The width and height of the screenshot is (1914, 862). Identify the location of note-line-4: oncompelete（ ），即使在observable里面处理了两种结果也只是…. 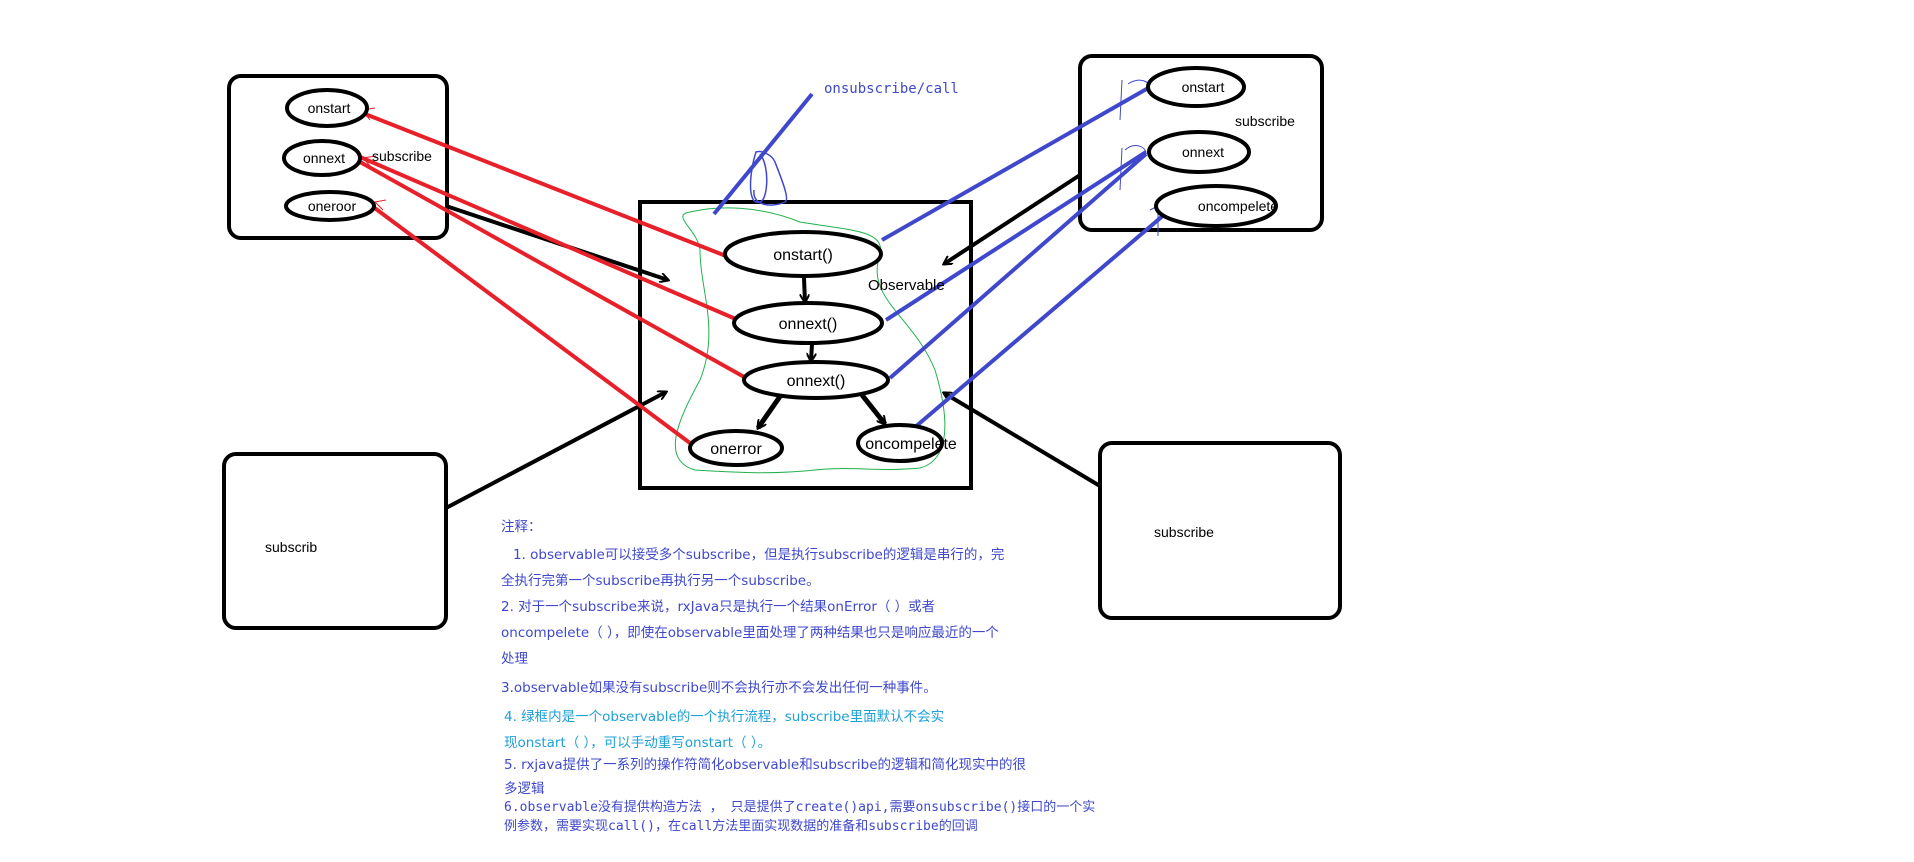
(750, 633).